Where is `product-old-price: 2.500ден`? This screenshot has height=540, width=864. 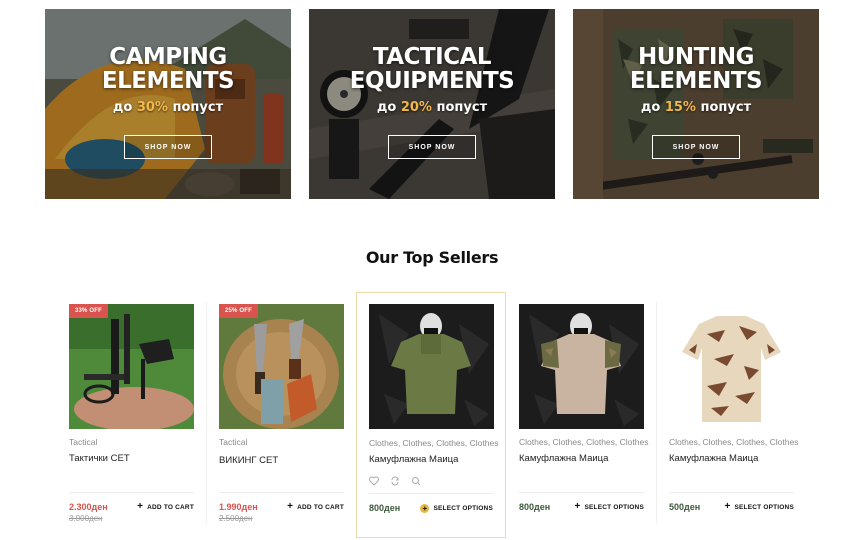
product-old-price: 2.500ден is located at coordinates (236, 518).